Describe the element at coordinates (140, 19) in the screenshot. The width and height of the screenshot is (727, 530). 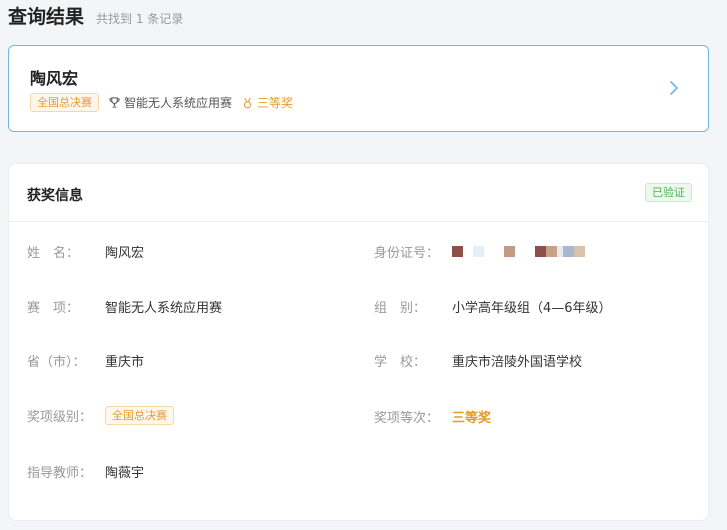
I see `result-count: 共找到 1 条记录` at that location.